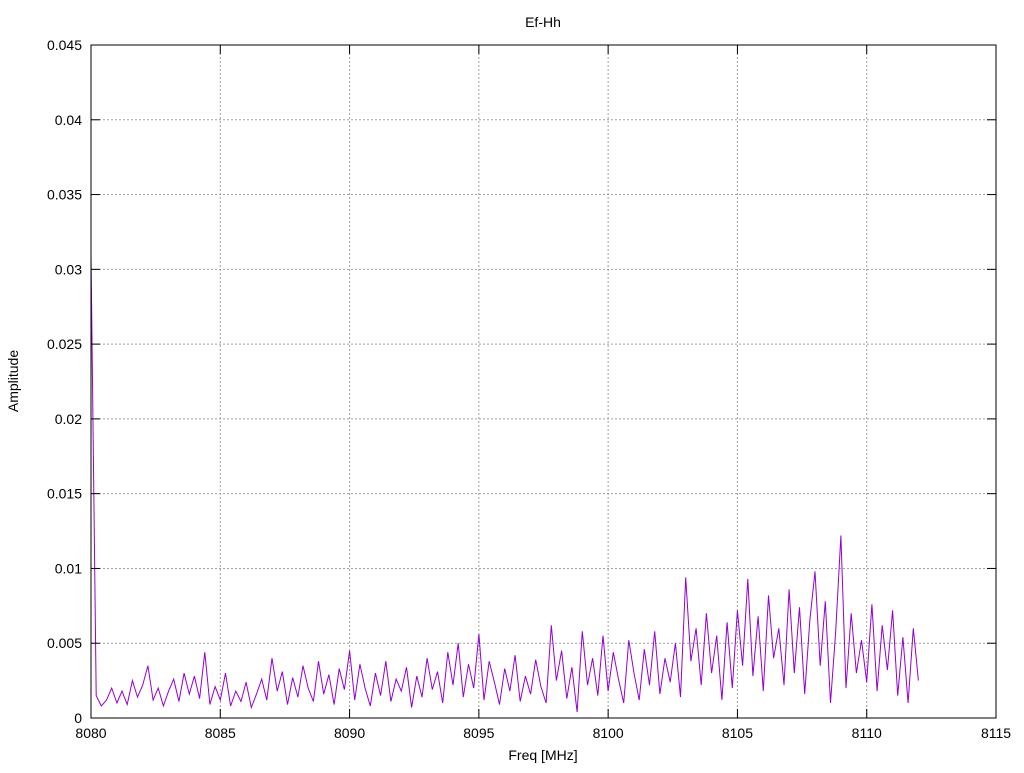 This screenshot has height=773, width=1024. Describe the element at coordinates (64, 643) in the screenshot. I see `y-tick-label: 0.005` at that location.